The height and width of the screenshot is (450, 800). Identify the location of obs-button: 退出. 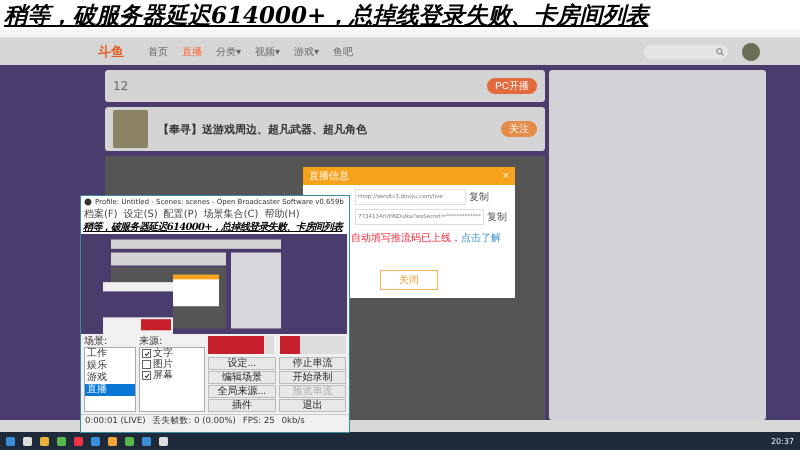
(312, 405).